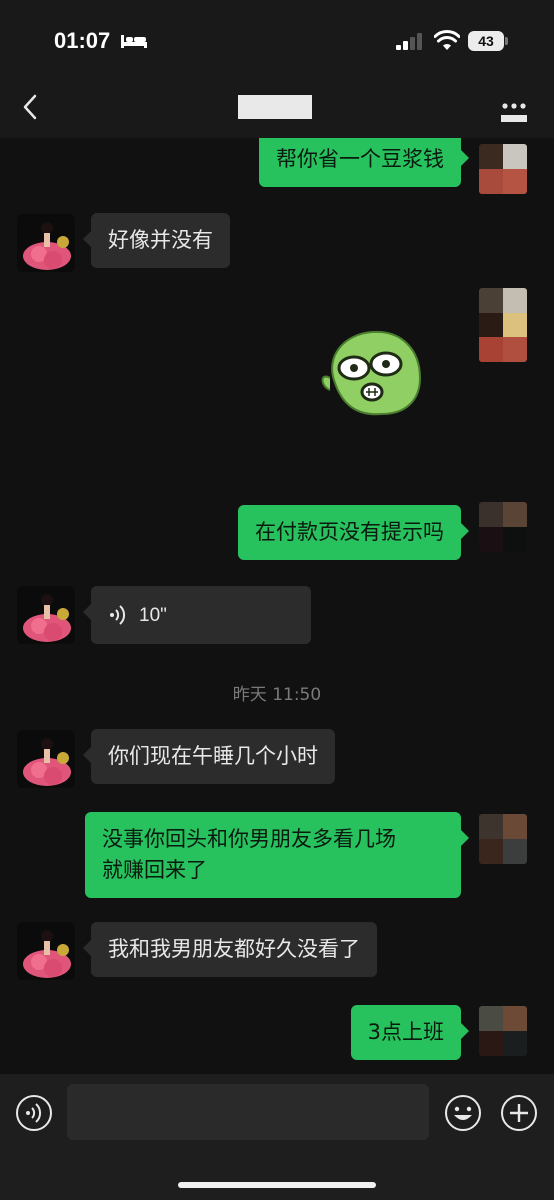 The width and height of the screenshot is (554, 1200). I want to click on chat-title, so click(275, 107).